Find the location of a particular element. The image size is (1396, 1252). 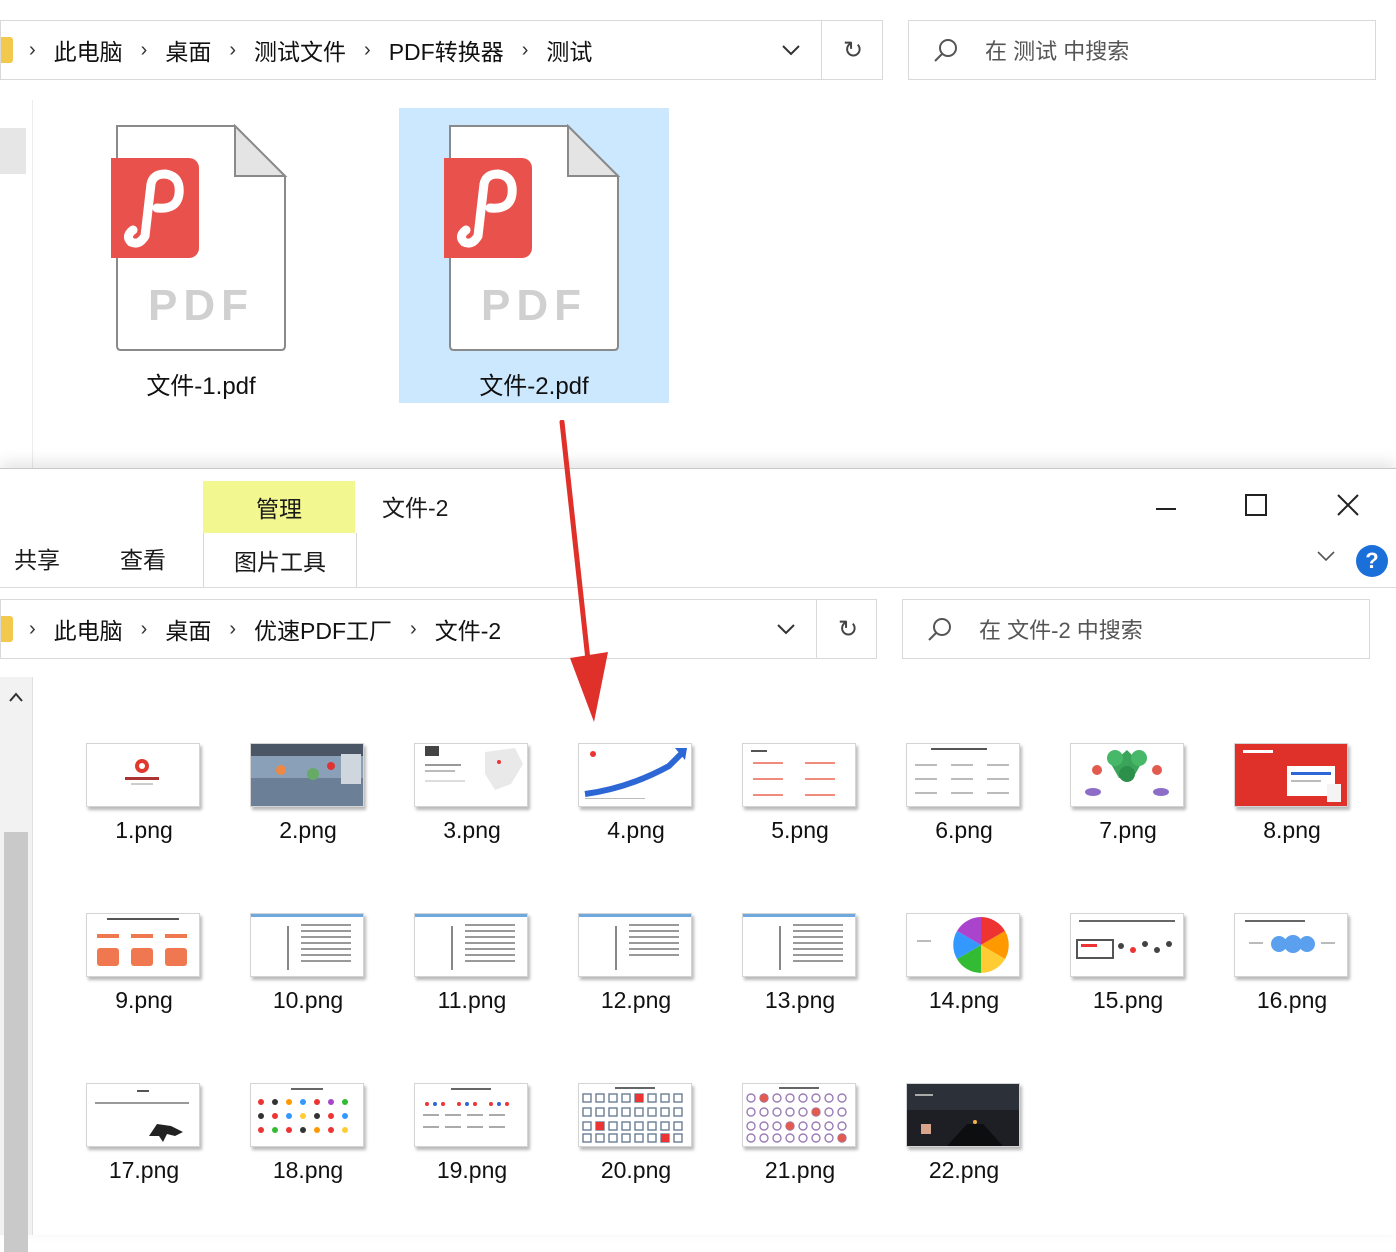

folder-icon is located at coordinates (7, 50).